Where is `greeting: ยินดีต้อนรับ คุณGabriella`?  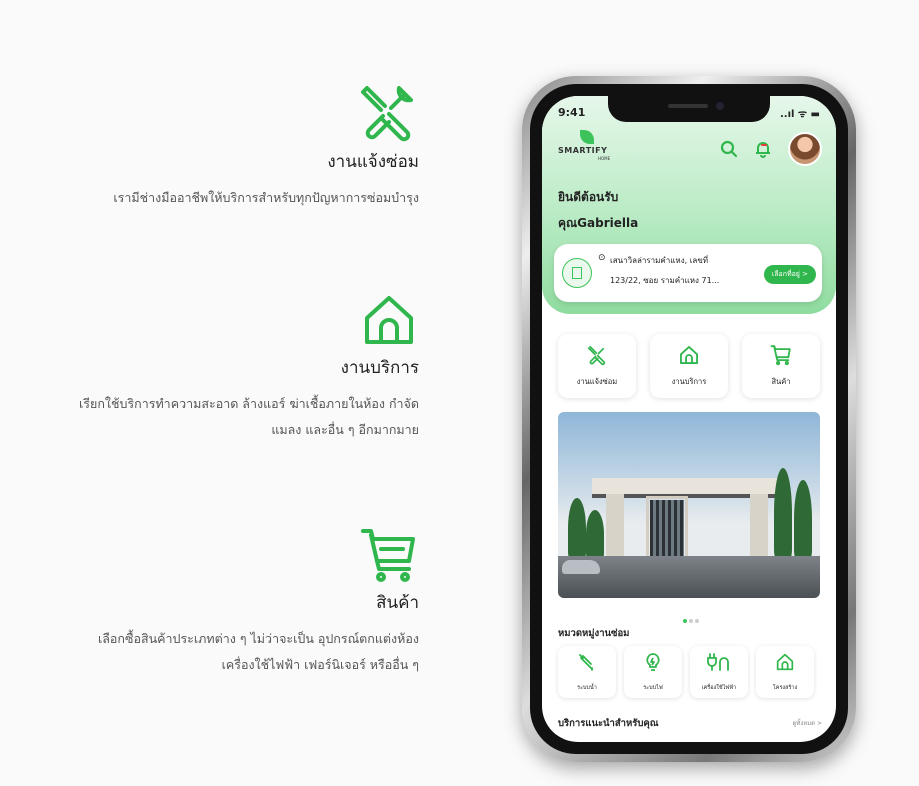
greeting: ยินดีต้อนรับ คุณGabriella is located at coordinates (598, 210).